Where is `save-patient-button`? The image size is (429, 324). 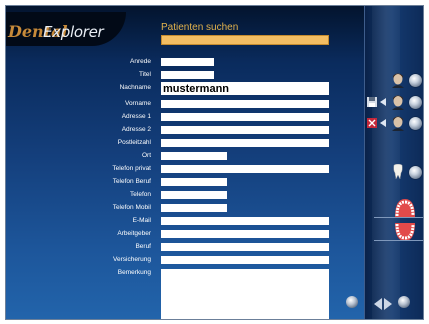
save-patient-button is located at coordinates (415, 102).